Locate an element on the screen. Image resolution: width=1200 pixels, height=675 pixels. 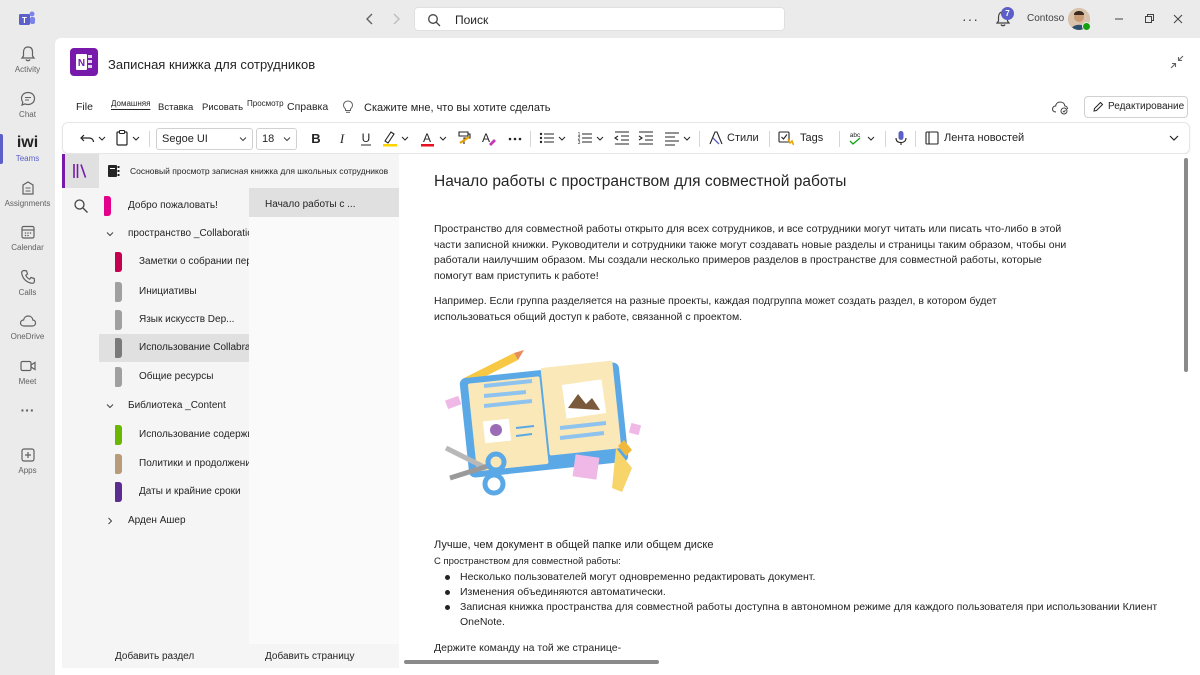
styles-button: Стили is located at coordinates (743, 138).